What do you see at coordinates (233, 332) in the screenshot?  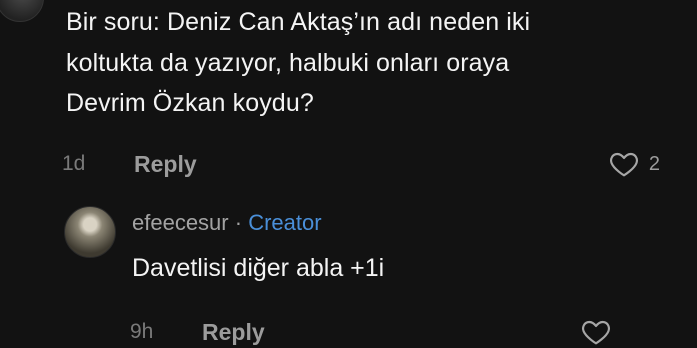 I see `reply-to-reply-button: Reply` at bounding box center [233, 332].